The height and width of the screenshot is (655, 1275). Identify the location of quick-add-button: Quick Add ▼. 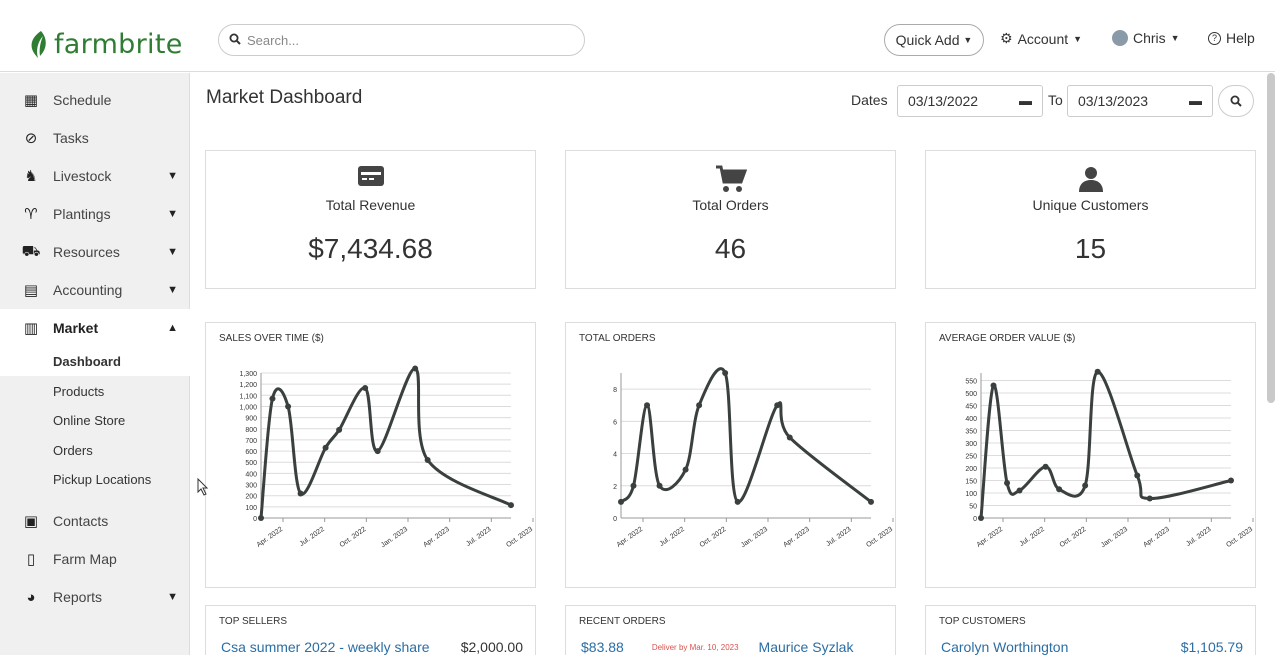
(934, 40).